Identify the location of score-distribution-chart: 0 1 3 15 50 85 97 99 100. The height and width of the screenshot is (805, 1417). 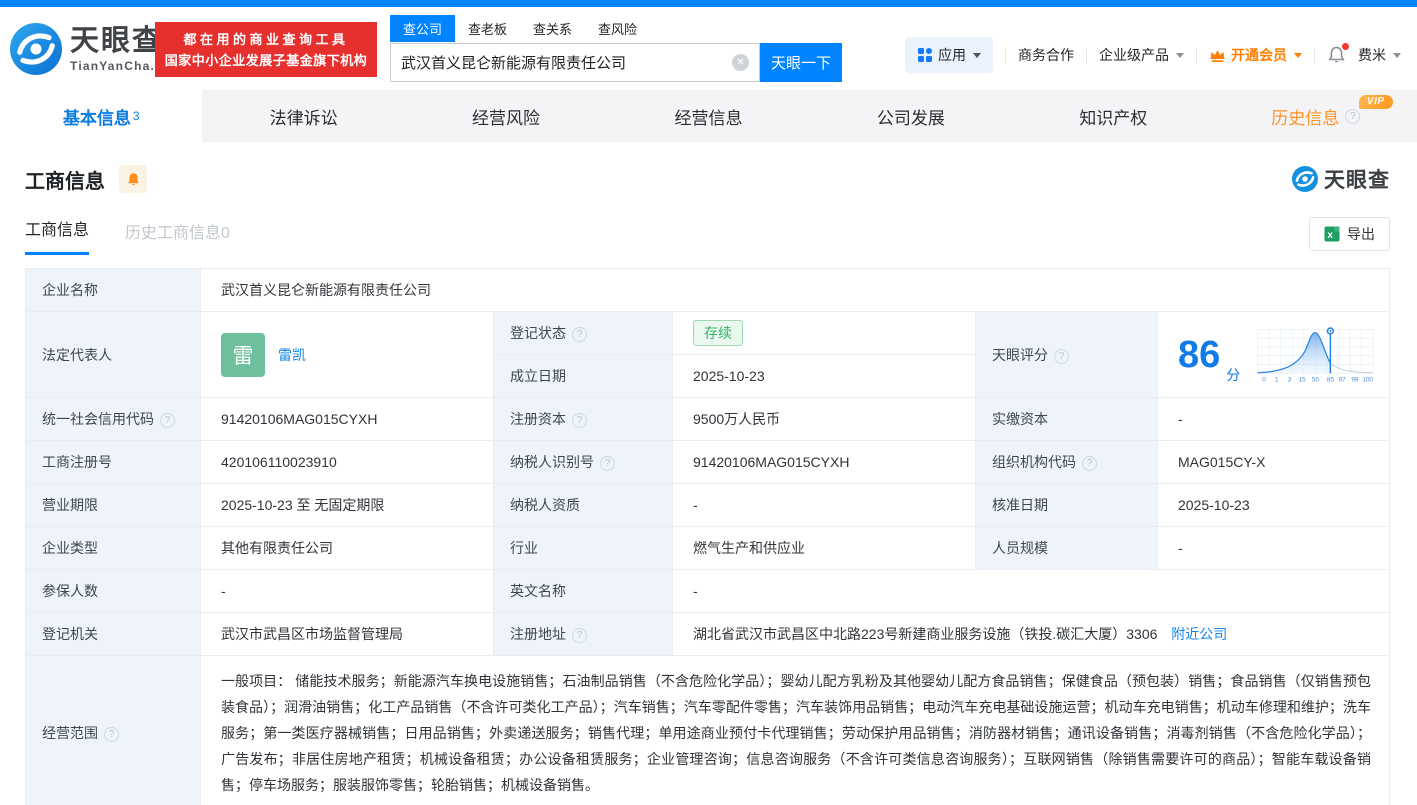
(1315, 354).